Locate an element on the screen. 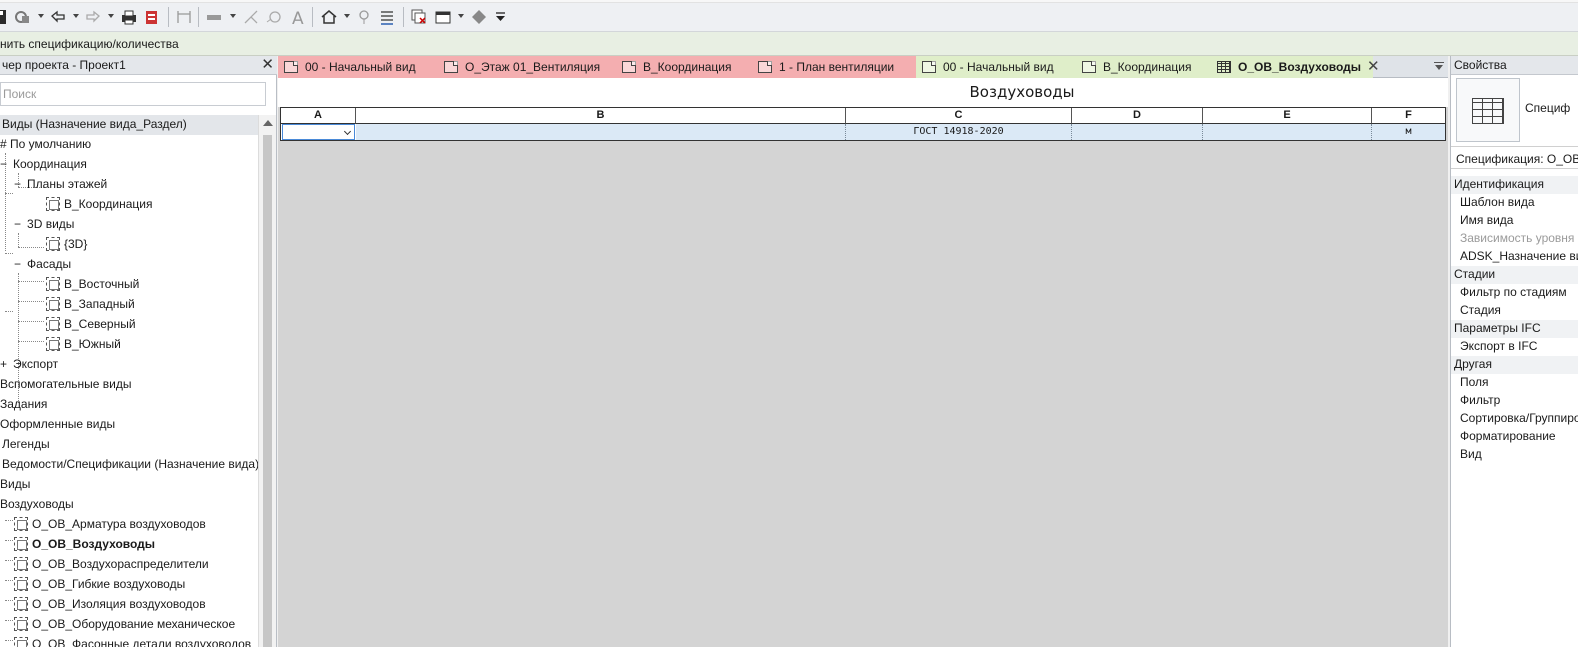 The image size is (1578, 647). tree-item-view: {3D} is located at coordinates (66, 245).